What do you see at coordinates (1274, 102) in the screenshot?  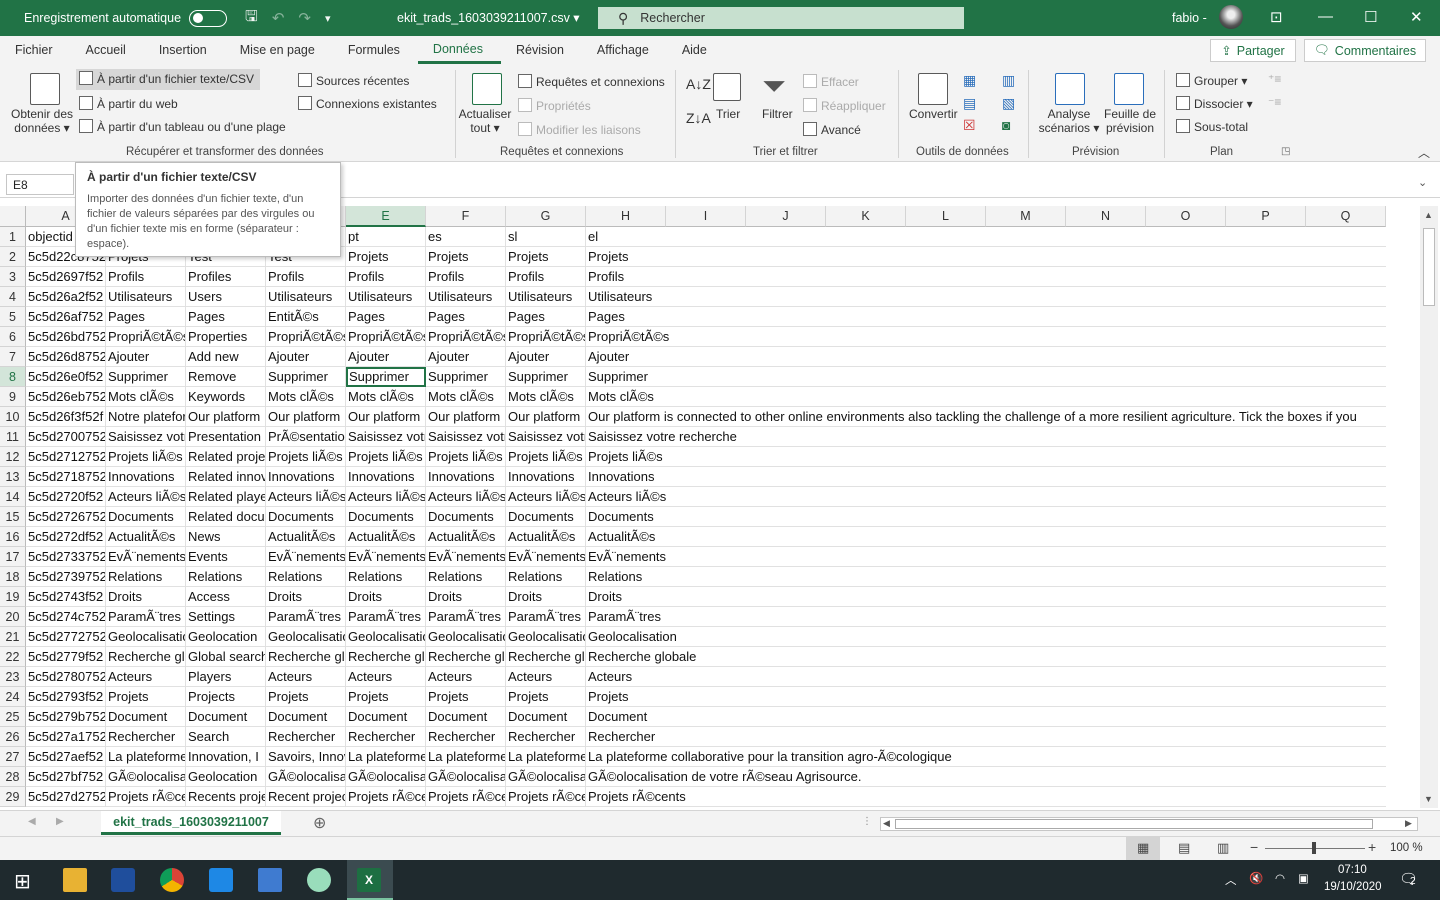 I see `hide-detail-icon: ⁻≡` at bounding box center [1274, 102].